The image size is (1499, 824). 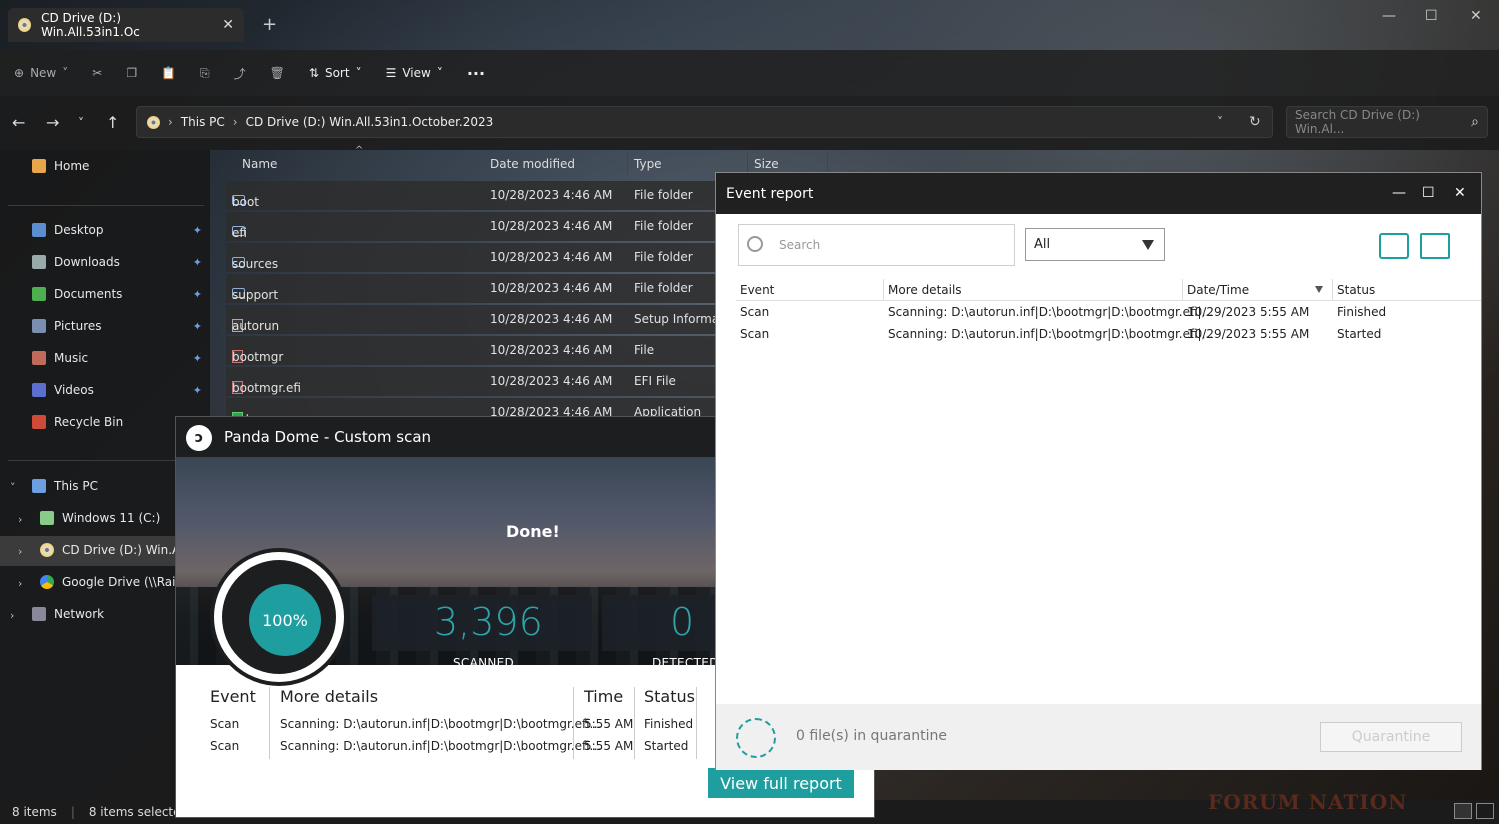 I want to click on tab-title: CD Drive (D:) Win.All.53in1.Oc, so click(x=90, y=25).